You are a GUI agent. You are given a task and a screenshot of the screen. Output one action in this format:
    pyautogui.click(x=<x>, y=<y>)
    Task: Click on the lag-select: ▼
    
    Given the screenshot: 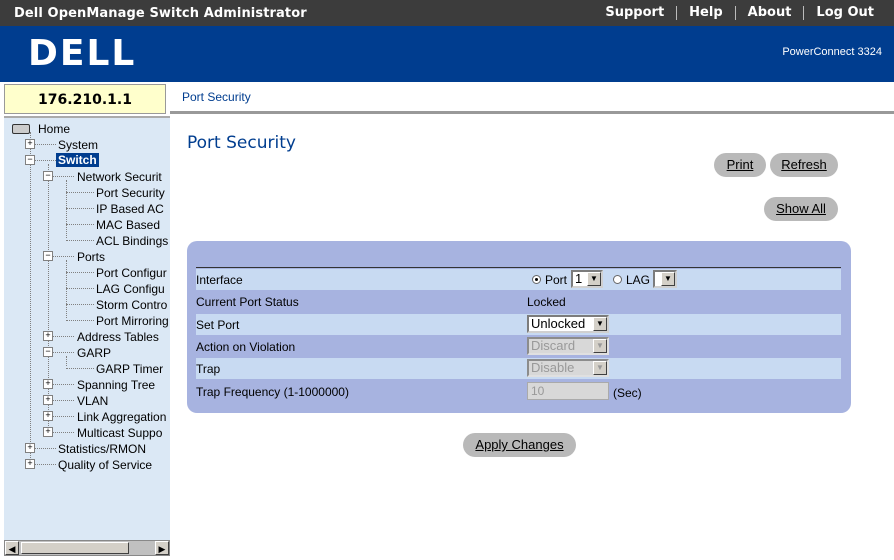 What is the action you would take?
    pyautogui.click(x=665, y=279)
    